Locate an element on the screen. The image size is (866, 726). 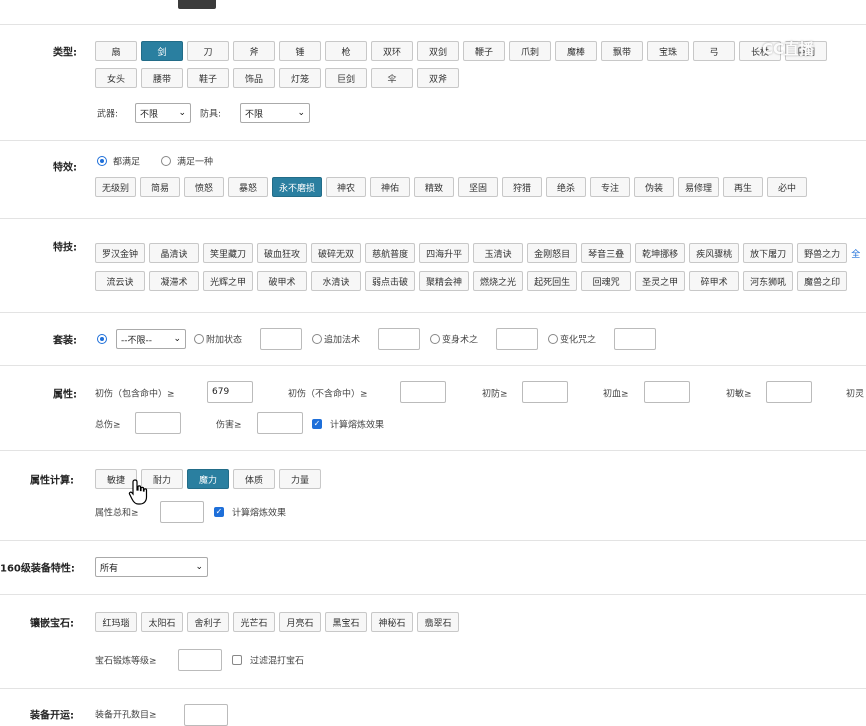
type-button: 巨剑 is located at coordinates (346, 78).